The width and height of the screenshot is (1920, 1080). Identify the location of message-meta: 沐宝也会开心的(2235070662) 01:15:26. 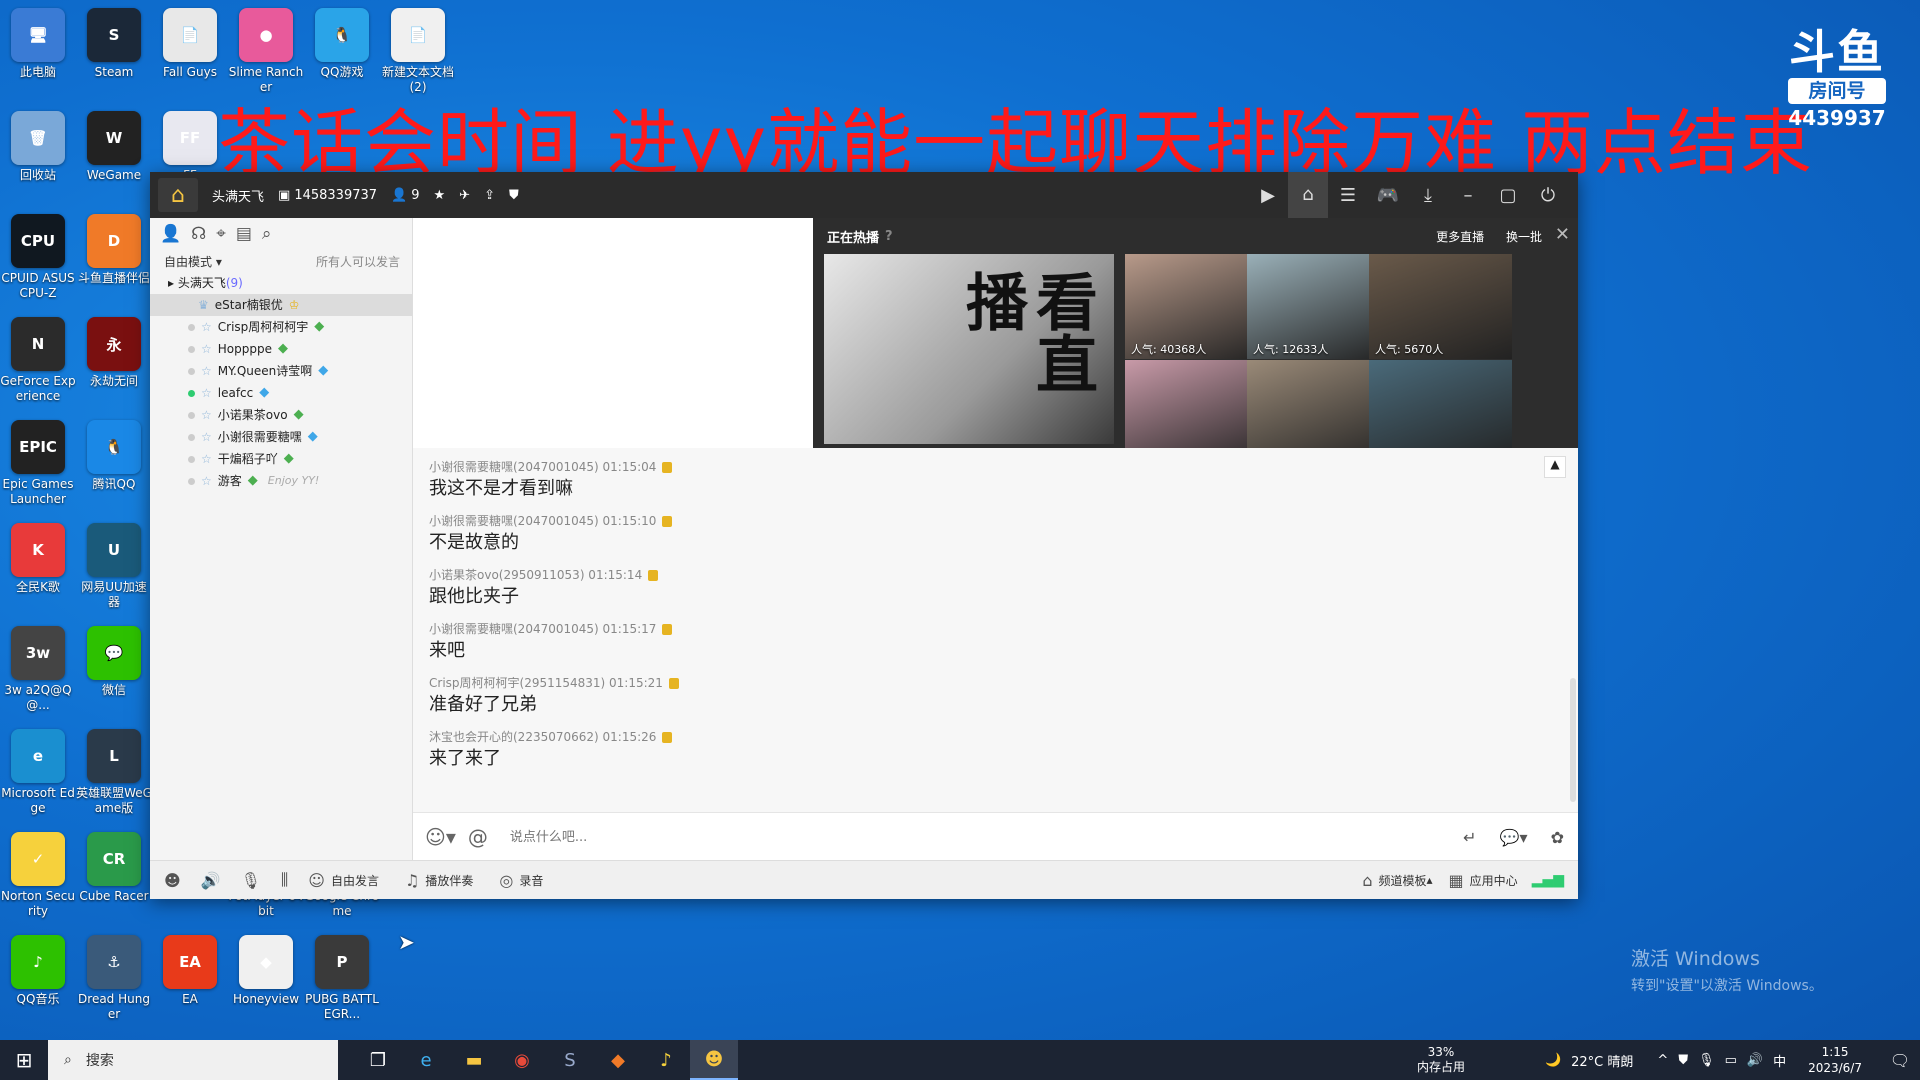
(1003, 737).